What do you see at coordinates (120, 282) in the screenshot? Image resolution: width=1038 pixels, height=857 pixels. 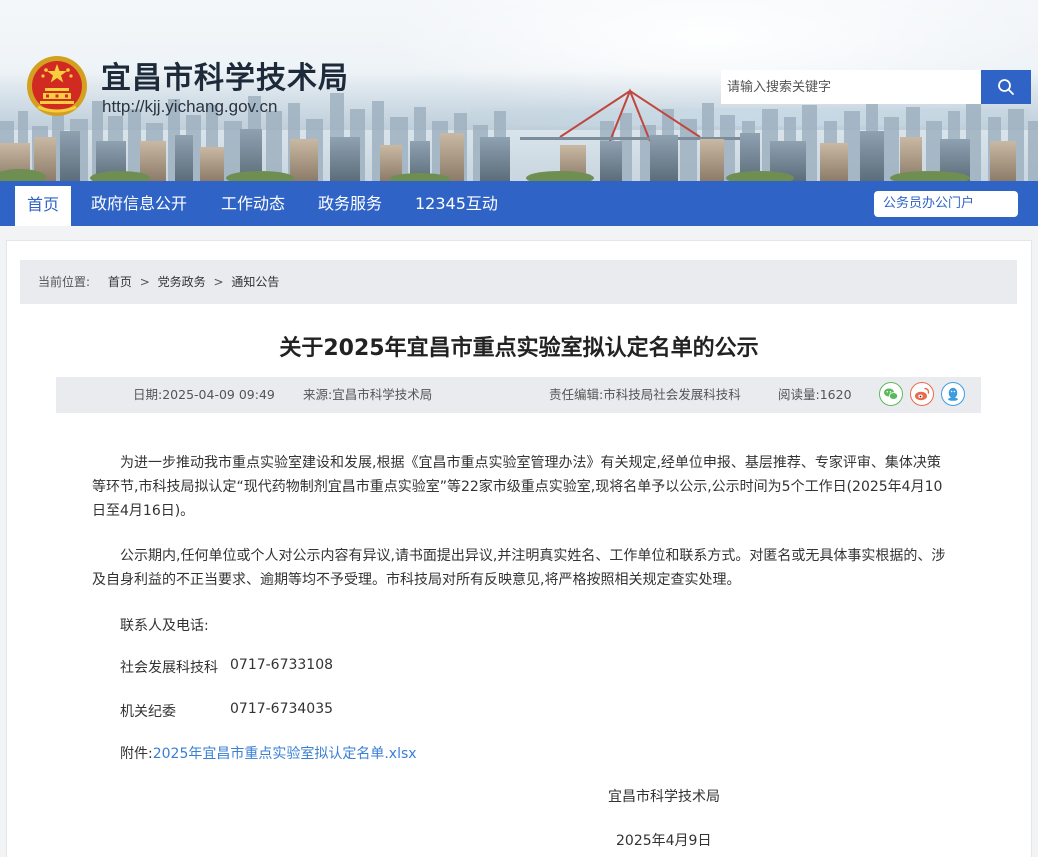 I see `breadcrumb-home: 首页` at bounding box center [120, 282].